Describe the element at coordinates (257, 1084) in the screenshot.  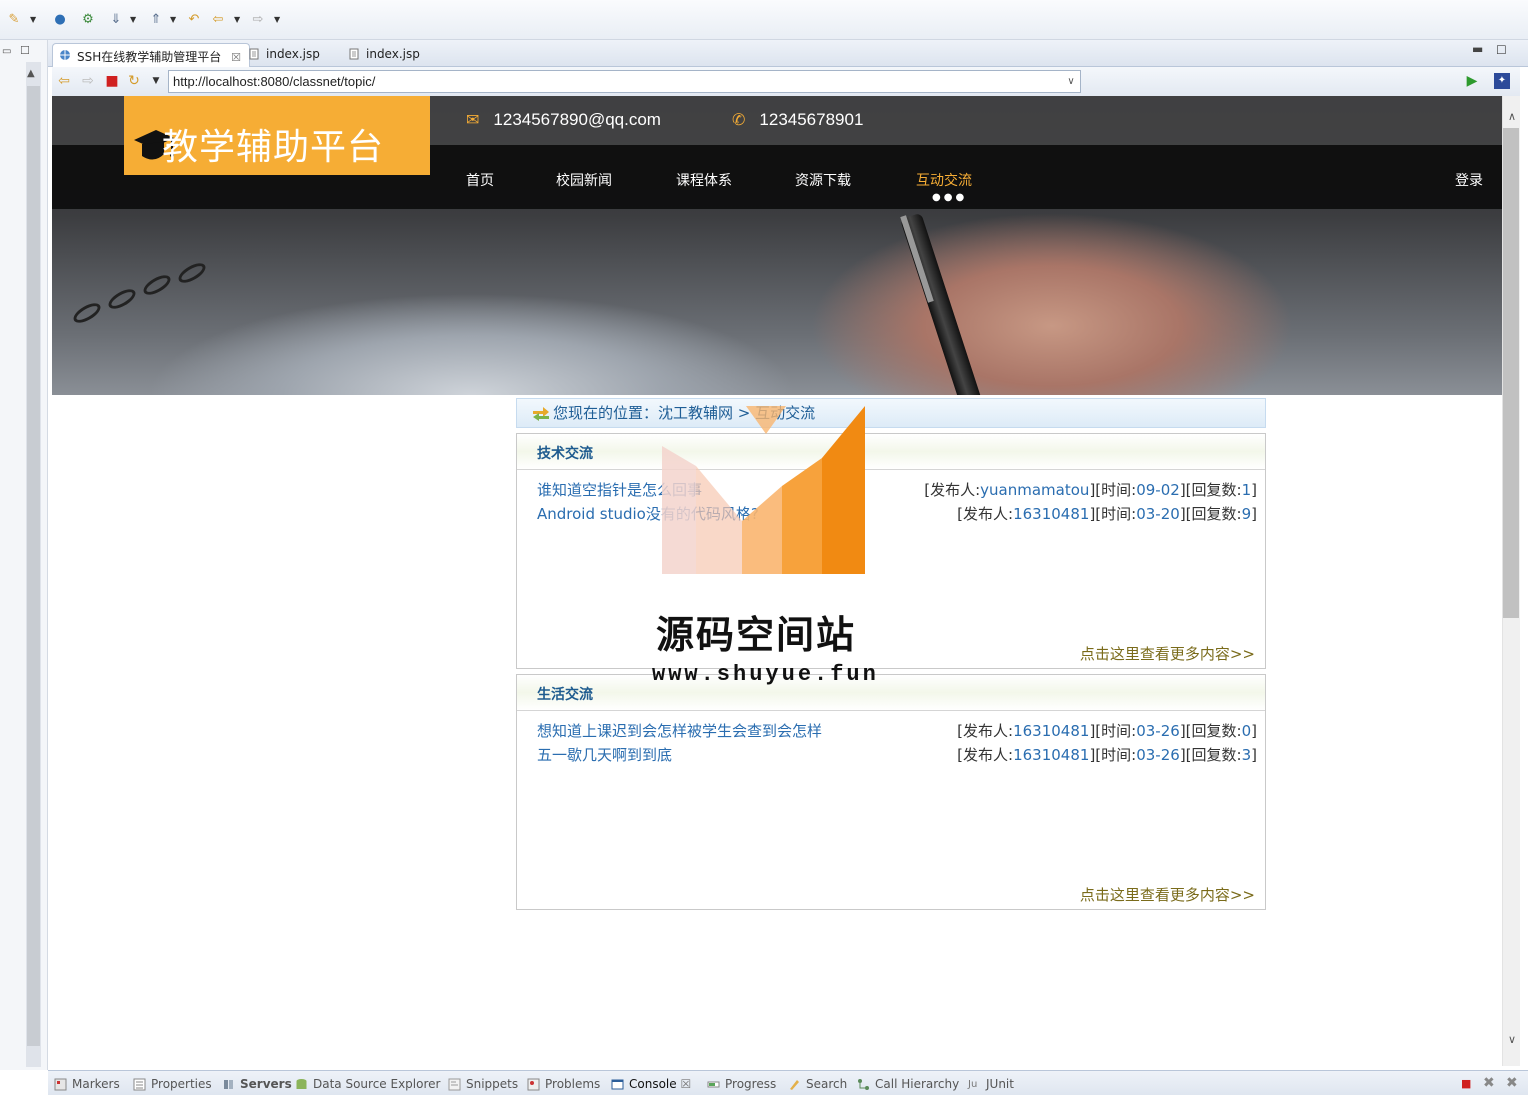
I see `tab-servers: Servers` at that location.